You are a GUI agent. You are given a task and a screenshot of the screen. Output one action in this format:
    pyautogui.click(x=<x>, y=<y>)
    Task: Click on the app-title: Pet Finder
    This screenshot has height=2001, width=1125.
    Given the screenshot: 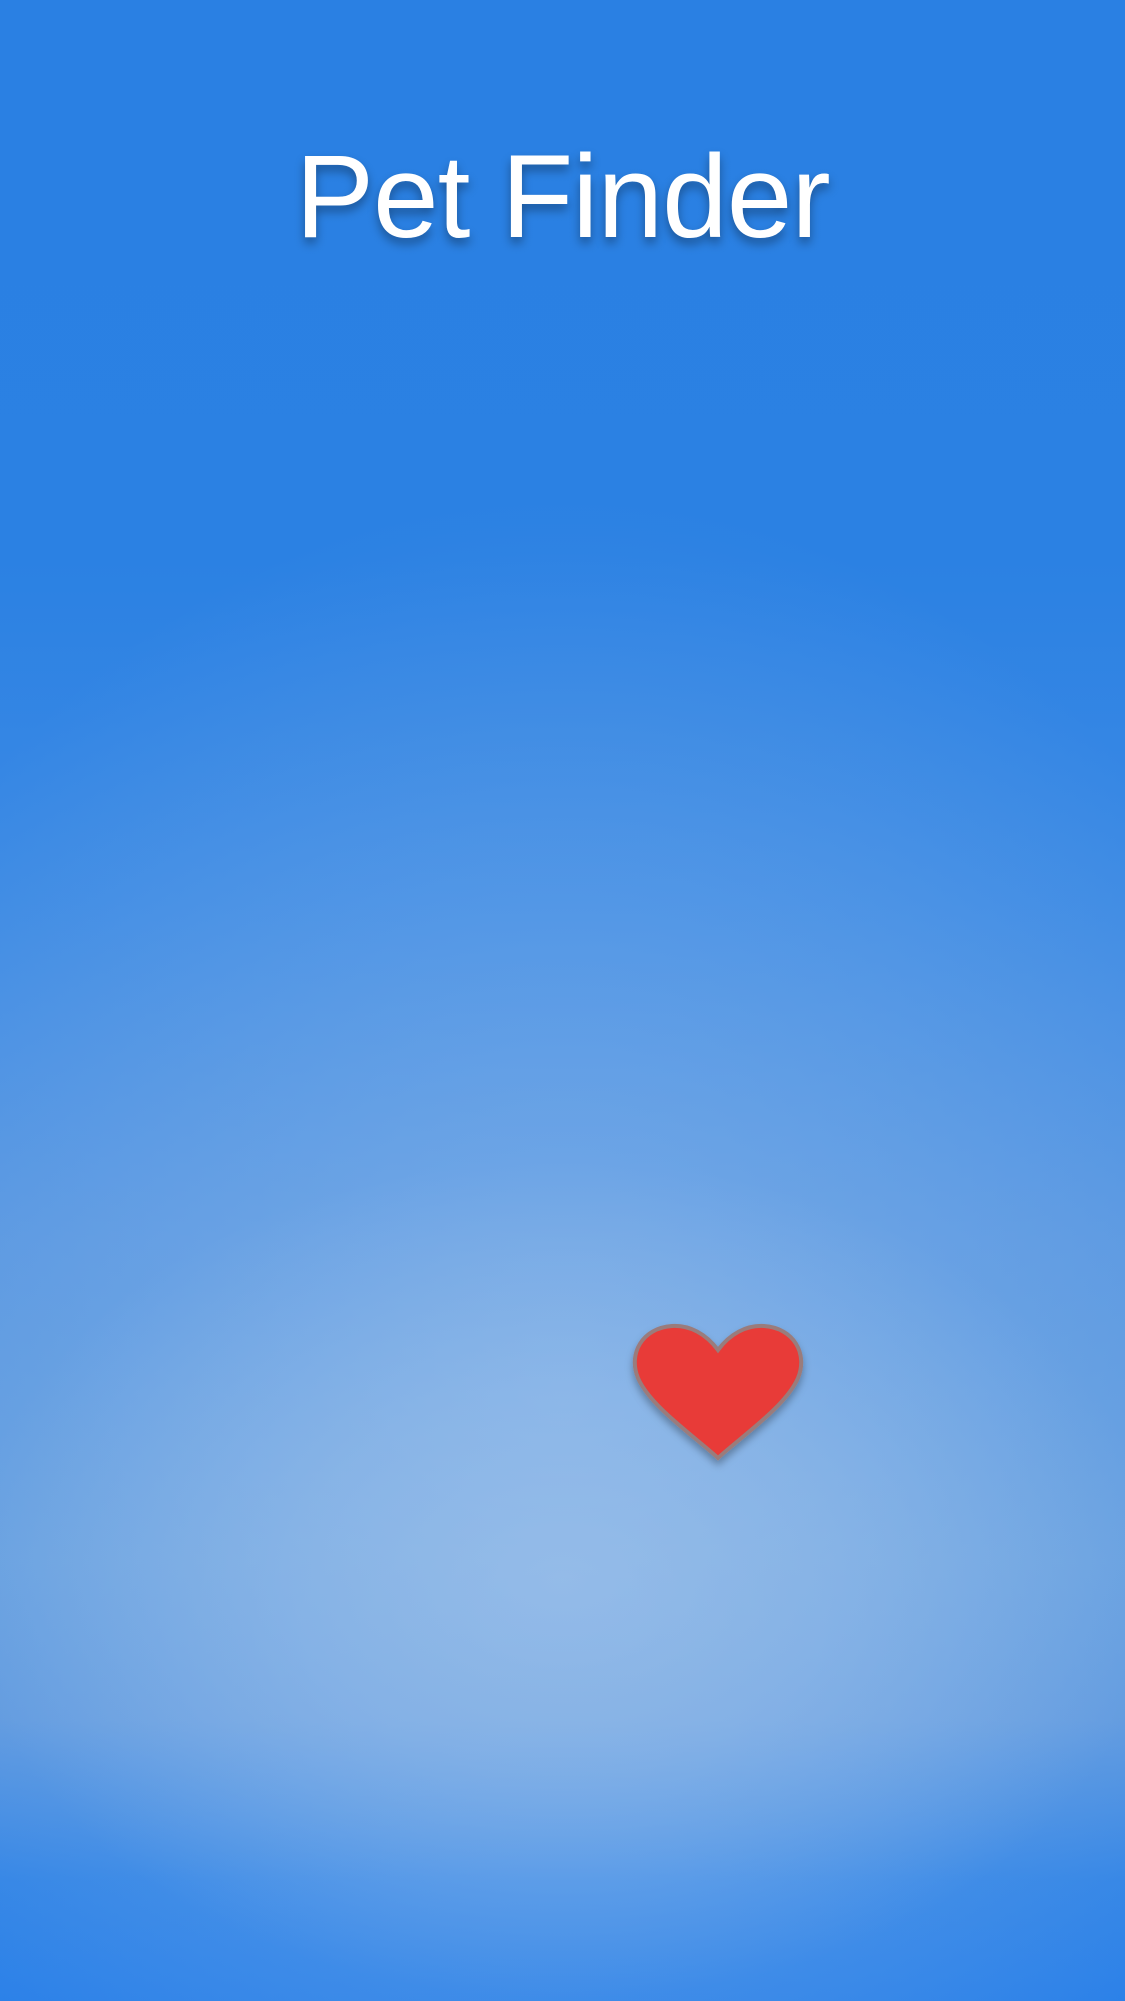 What is the action you would take?
    pyautogui.click(x=562, y=197)
    